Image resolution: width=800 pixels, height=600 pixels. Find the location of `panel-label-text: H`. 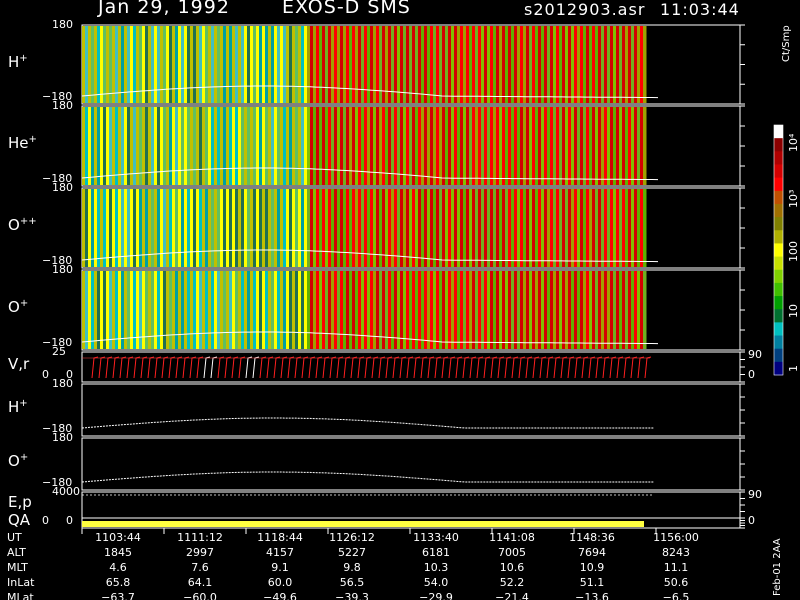

panel-label-text: H is located at coordinates (14, 61).